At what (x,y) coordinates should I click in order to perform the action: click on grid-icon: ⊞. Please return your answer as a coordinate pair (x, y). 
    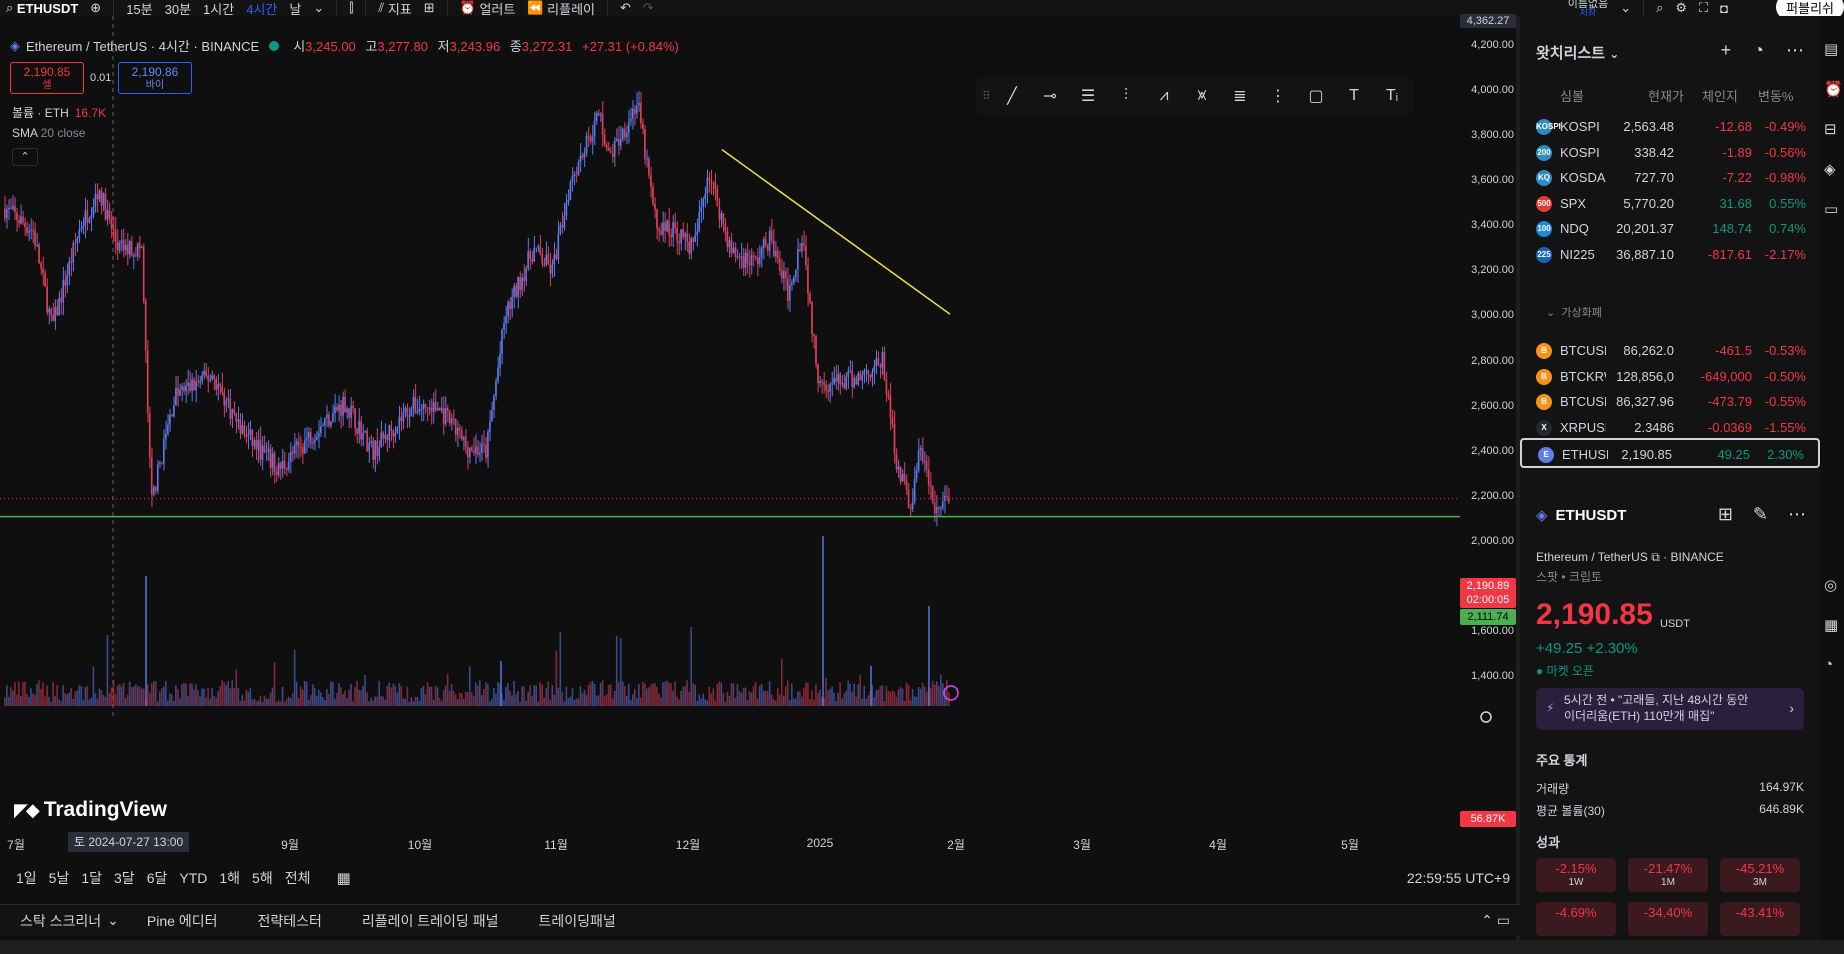
    Looking at the image, I should click on (1725, 514).